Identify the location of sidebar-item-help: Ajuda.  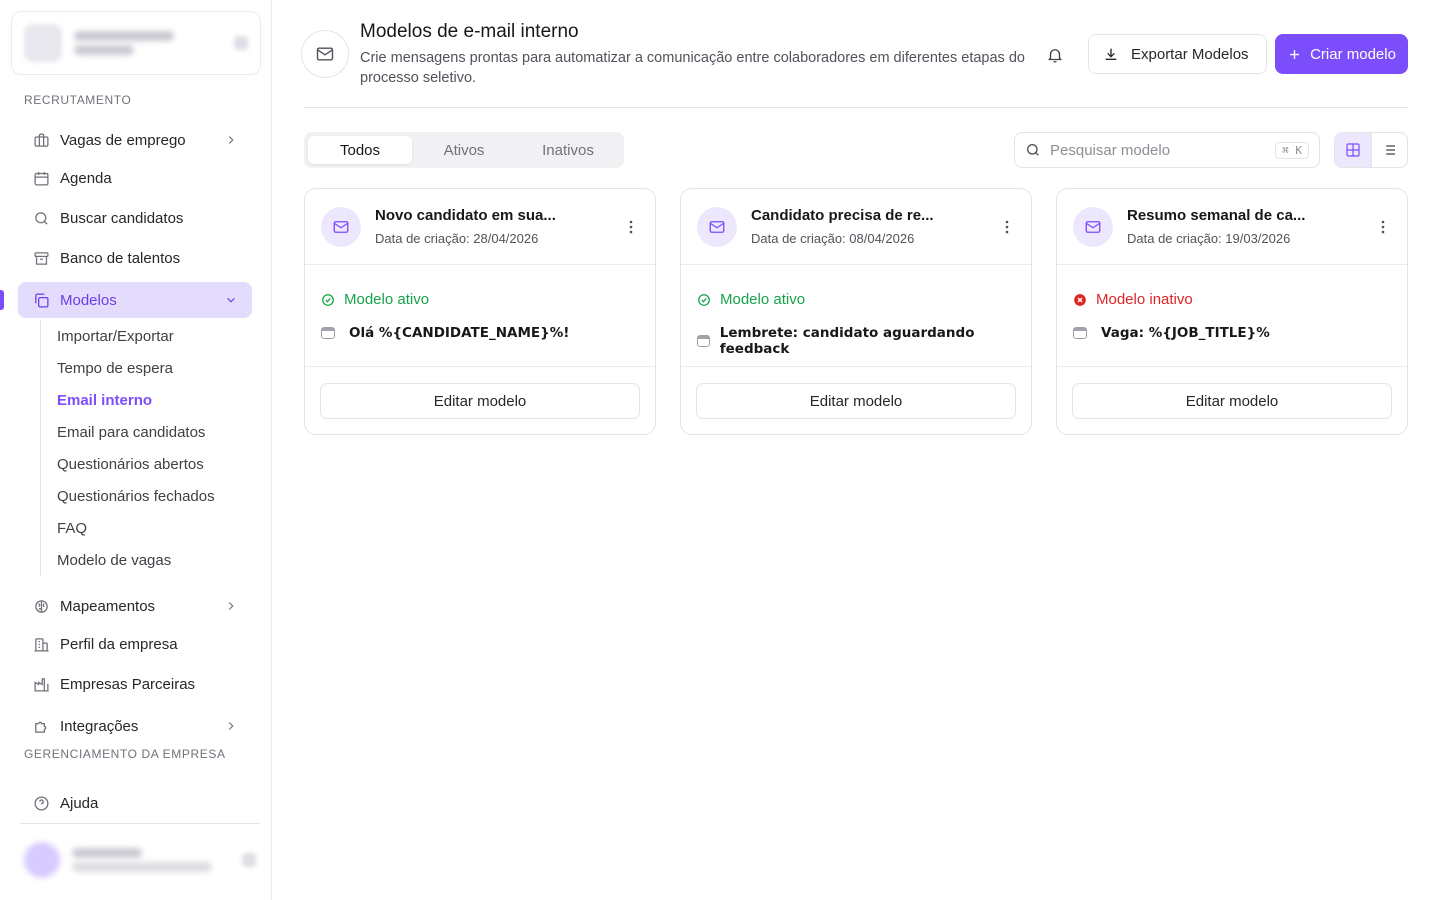
(135, 803).